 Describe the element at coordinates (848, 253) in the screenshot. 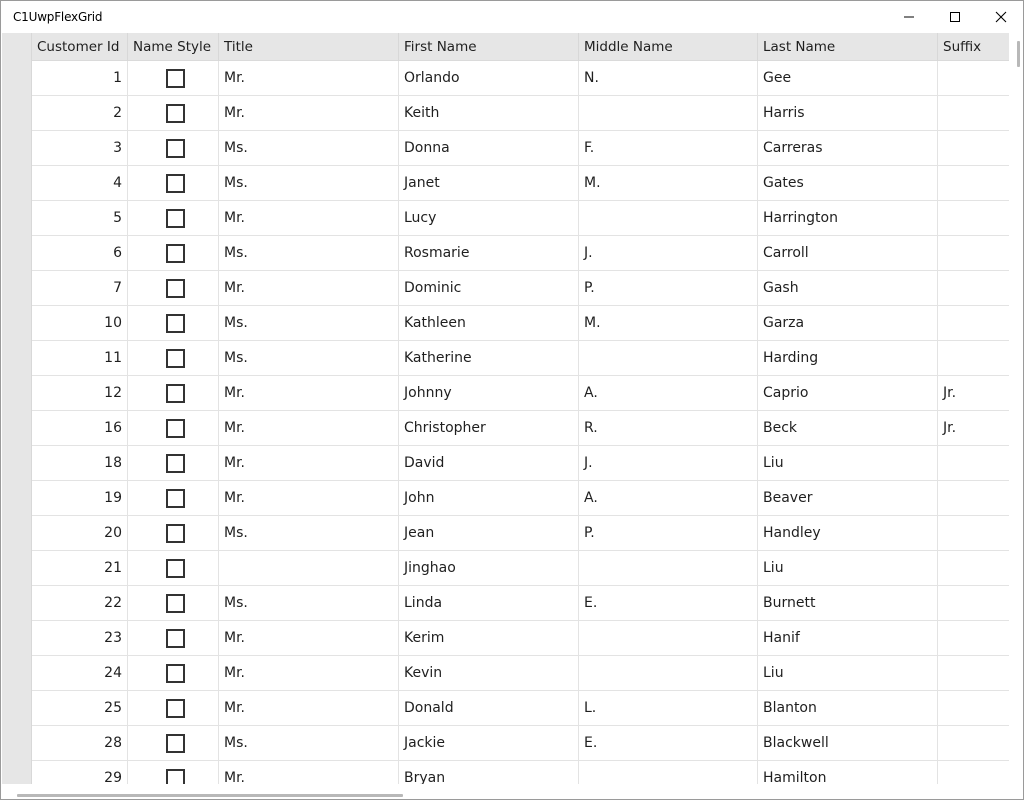

I see `cell-last-name: Carroll` at that location.